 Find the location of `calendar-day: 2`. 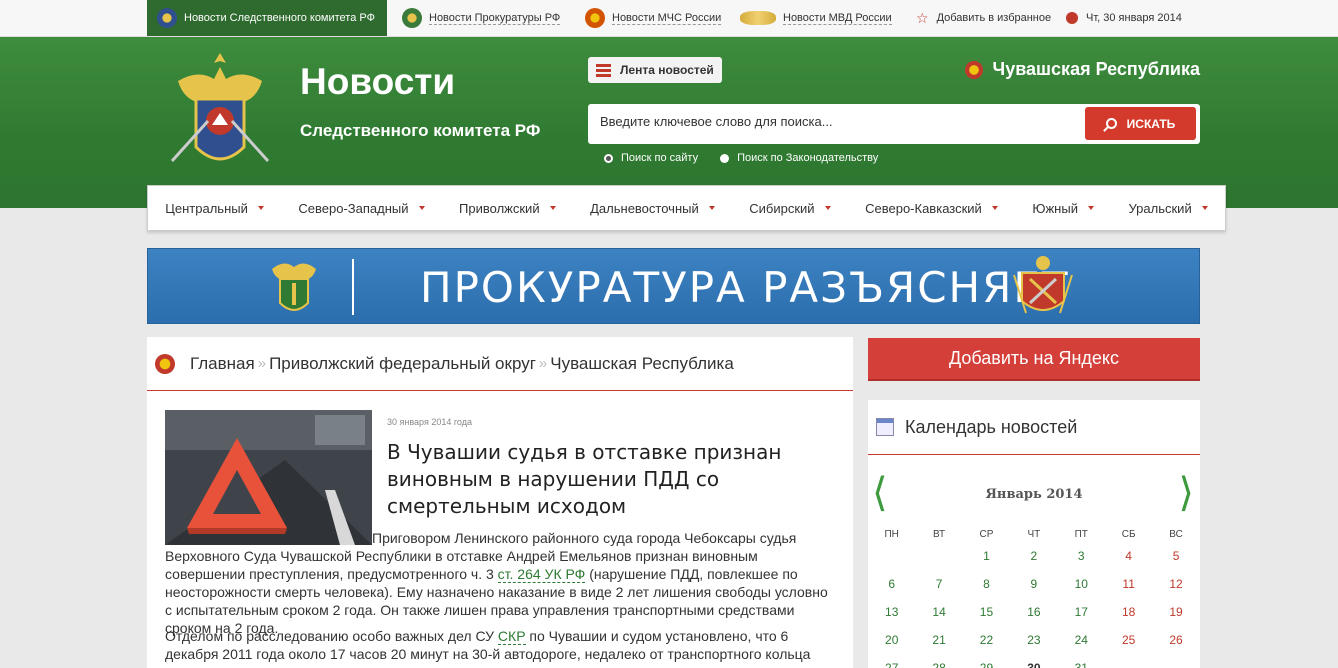

calendar-day: 2 is located at coordinates (1033, 556).